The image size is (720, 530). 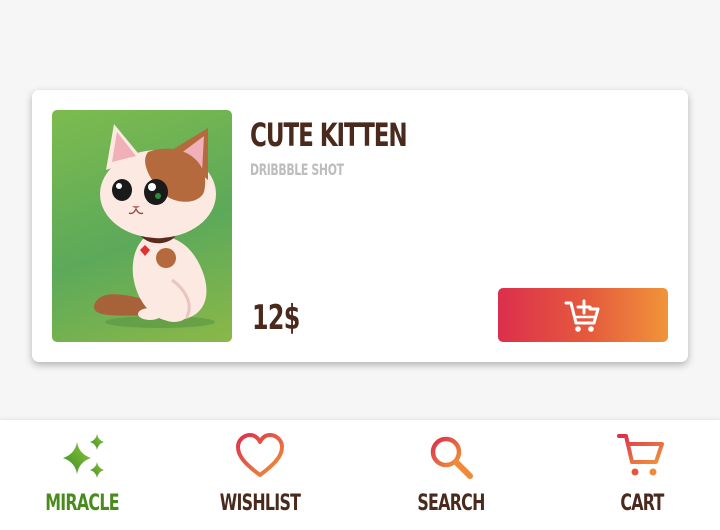 I want to click on sparkles-icon, so click(x=83, y=456).